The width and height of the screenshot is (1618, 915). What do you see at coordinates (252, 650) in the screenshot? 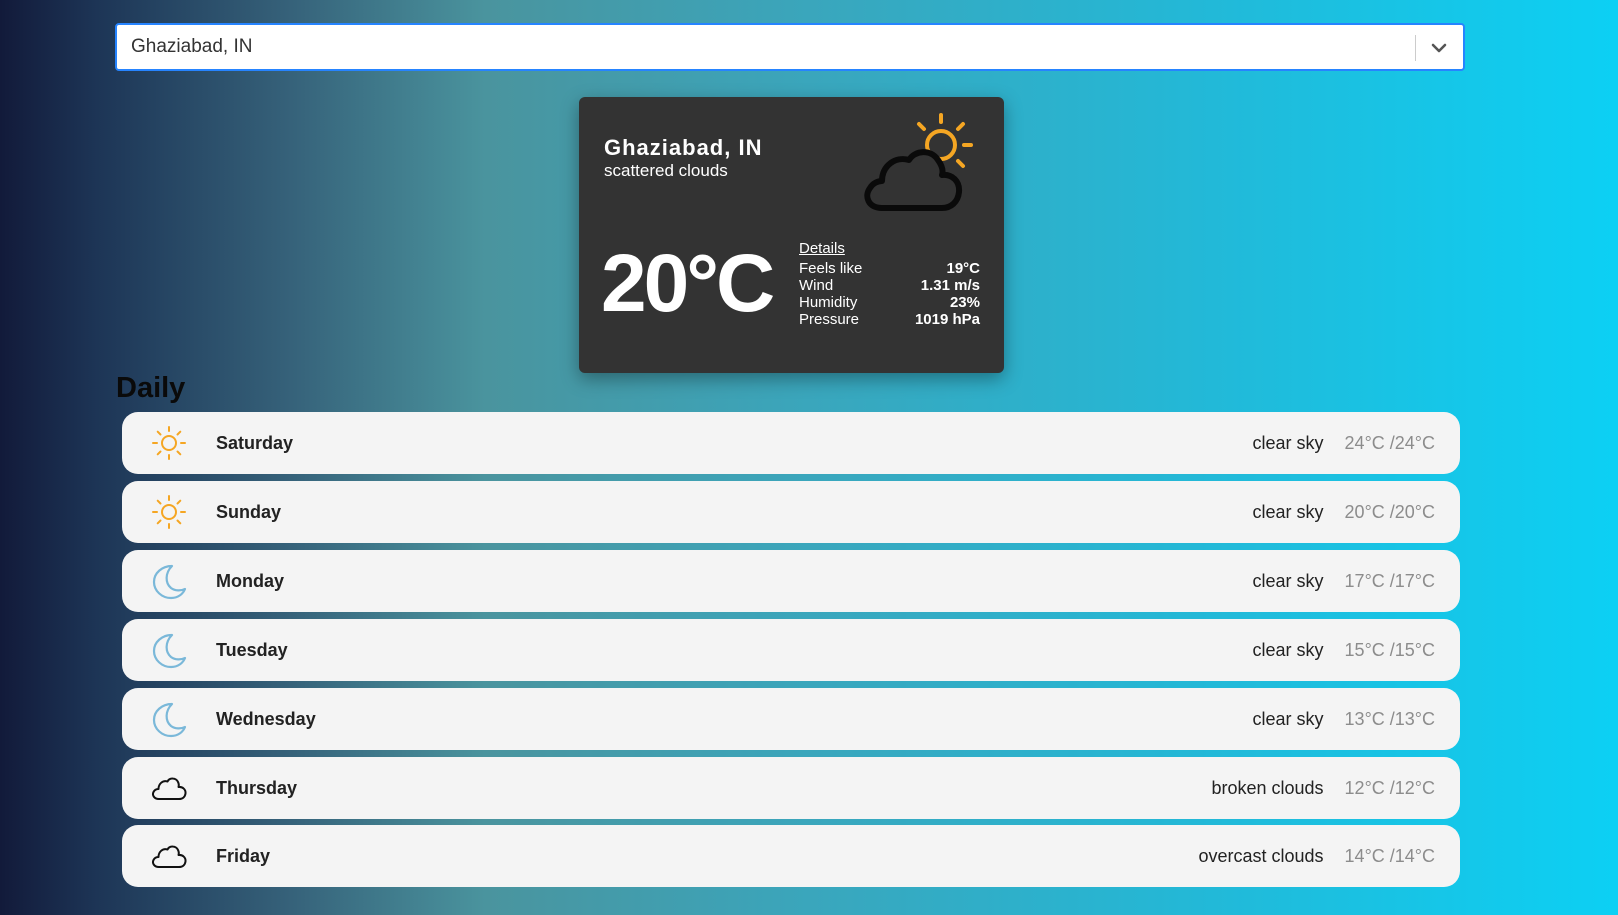
I see `day-name: Tuesday` at bounding box center [252, 650].